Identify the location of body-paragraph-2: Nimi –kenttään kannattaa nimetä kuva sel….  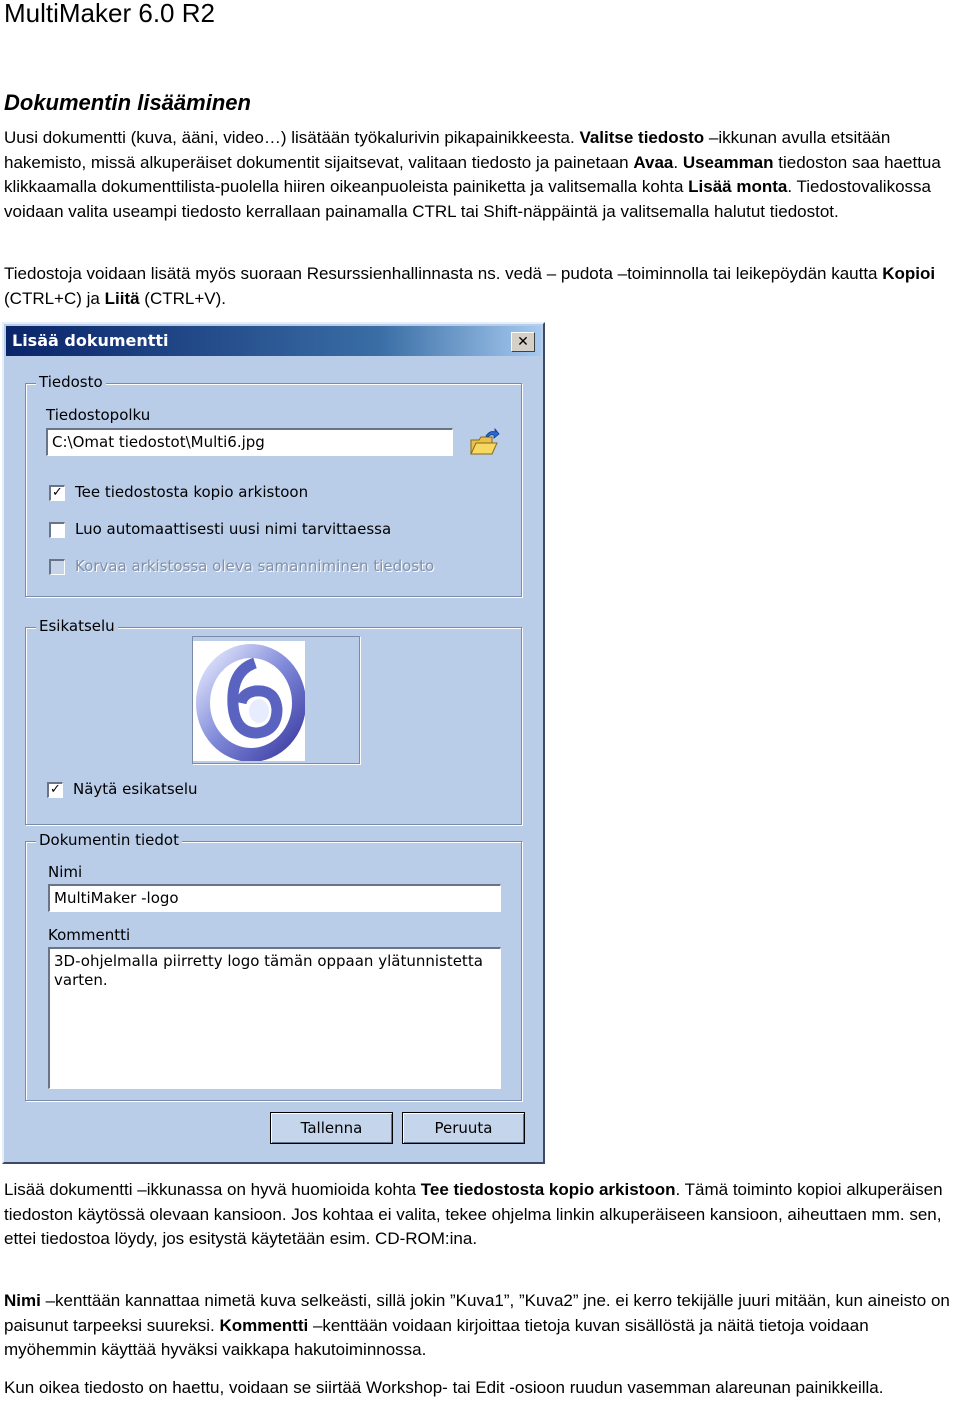
(477, 1325).